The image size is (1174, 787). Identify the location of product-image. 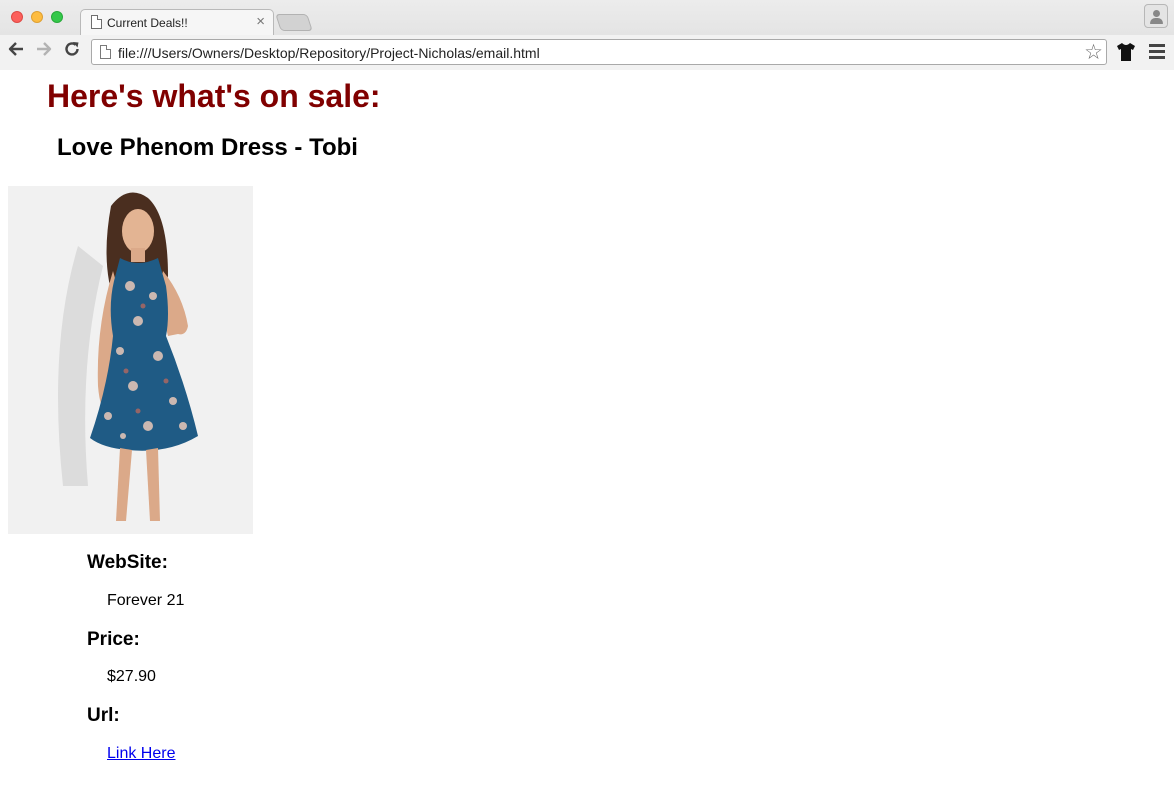
(130, 360).